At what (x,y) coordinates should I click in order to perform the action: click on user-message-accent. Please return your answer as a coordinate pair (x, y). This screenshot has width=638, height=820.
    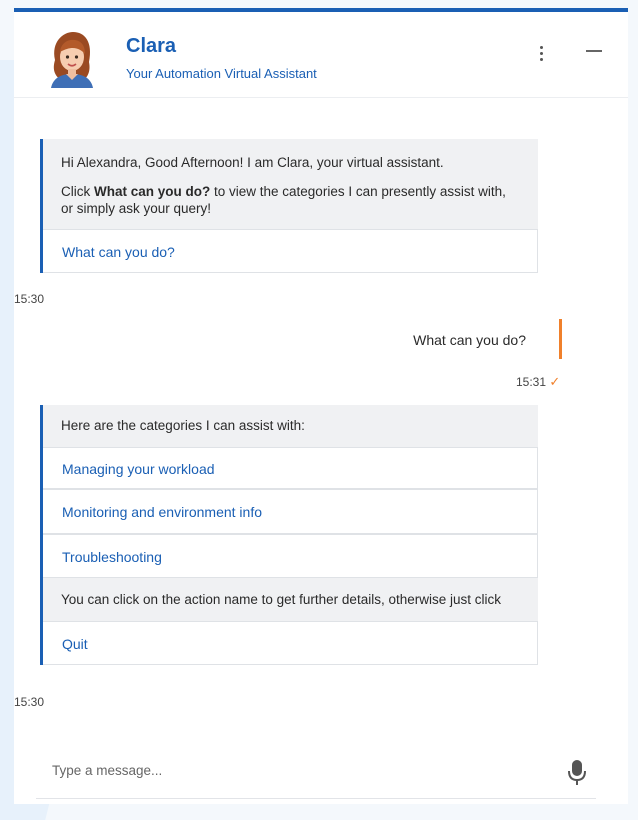
    Looking at the image, I should click on (560, 339).